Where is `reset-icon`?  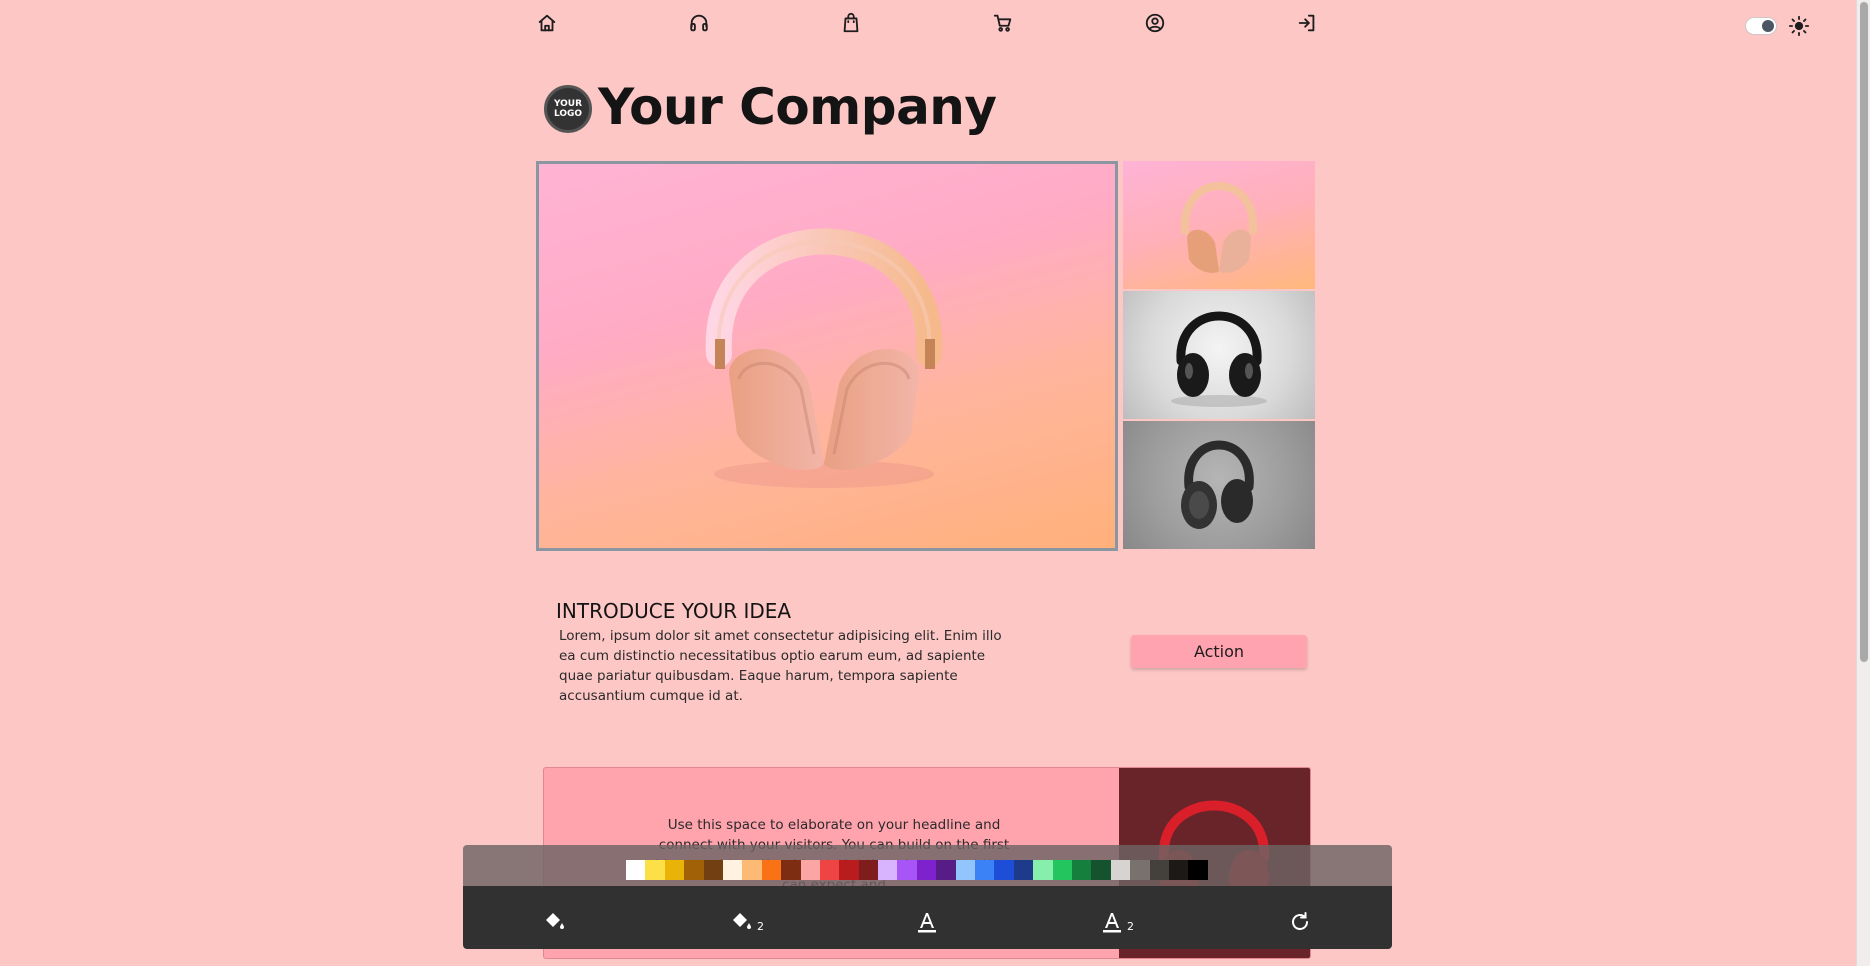 reset-icon is located at coordinates (1300, 921).